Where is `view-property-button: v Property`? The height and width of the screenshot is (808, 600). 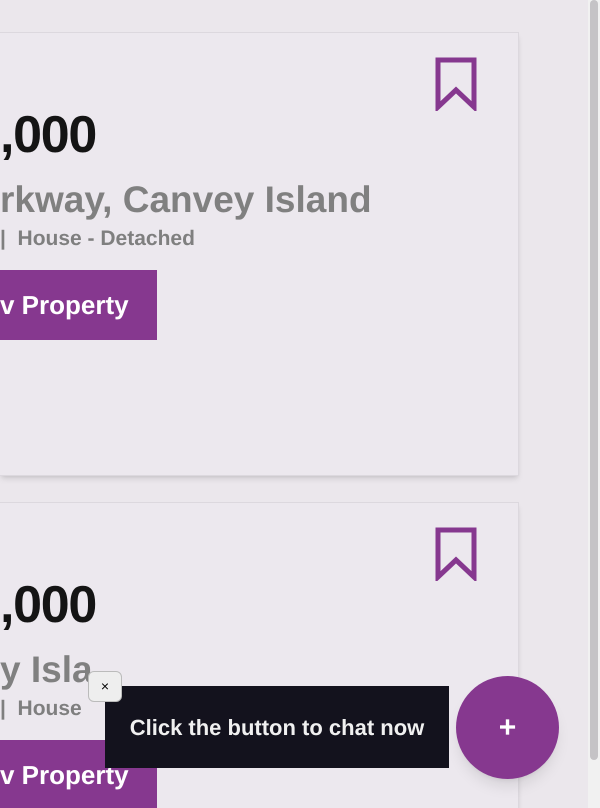 view-property-button: v Property is located at coordinates (78, 305).